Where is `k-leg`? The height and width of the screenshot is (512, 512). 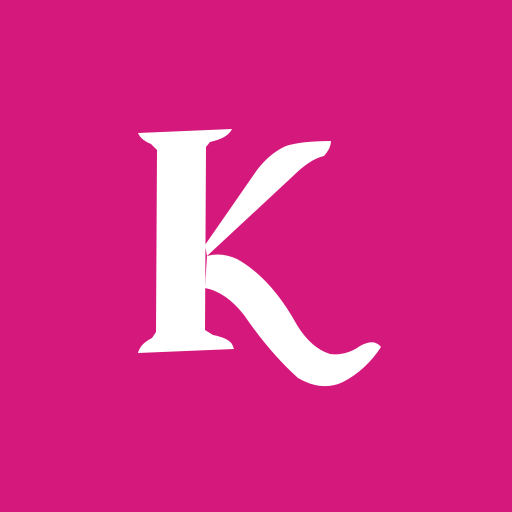 k-leg is located at coordinates (293, 320).